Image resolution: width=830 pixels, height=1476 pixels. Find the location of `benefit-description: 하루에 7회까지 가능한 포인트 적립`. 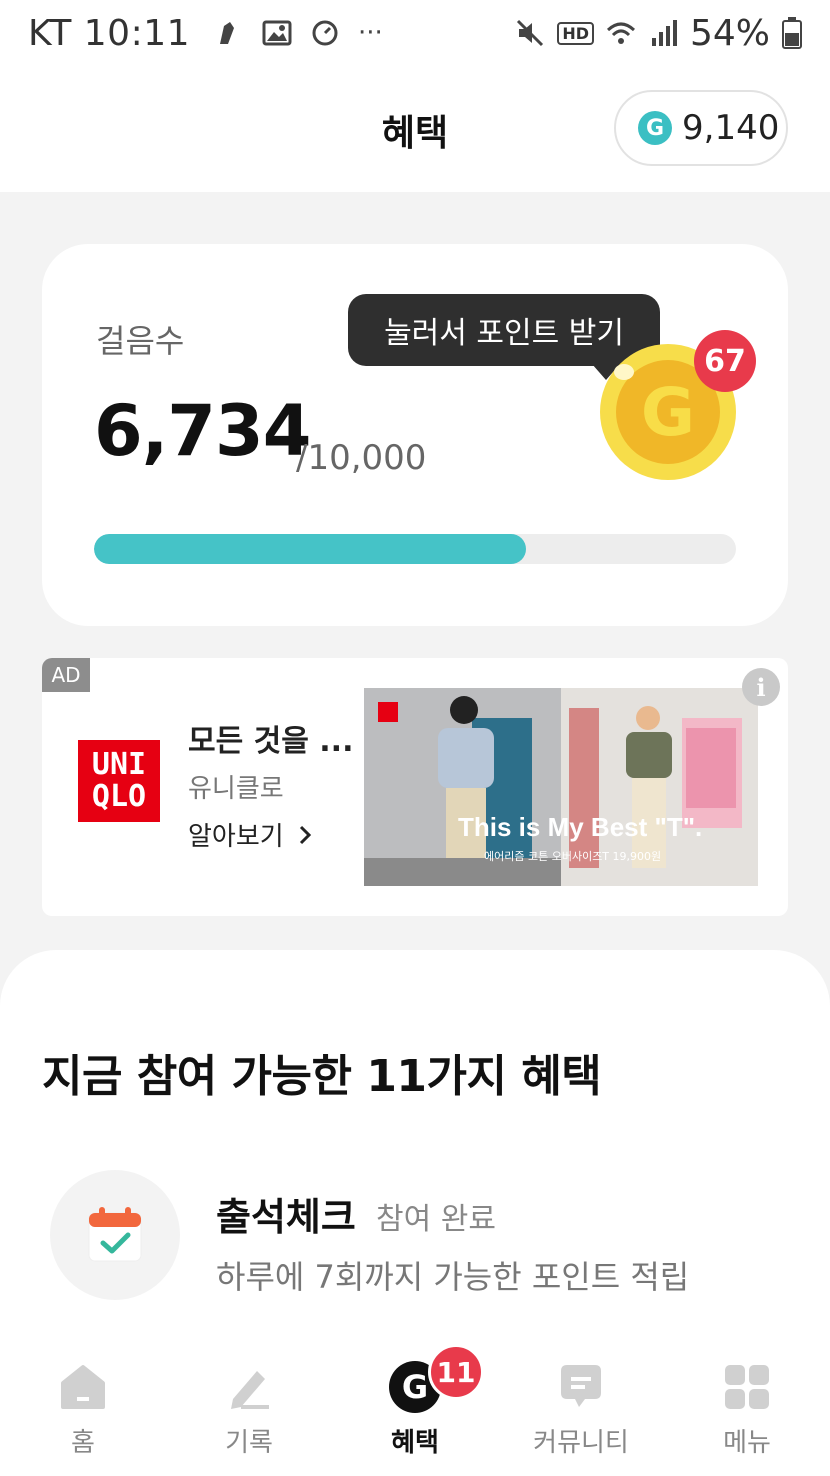

benefit-description: 하루에 7회까지 가능한 포인트 적립 is located at coordinates (453, 1277).